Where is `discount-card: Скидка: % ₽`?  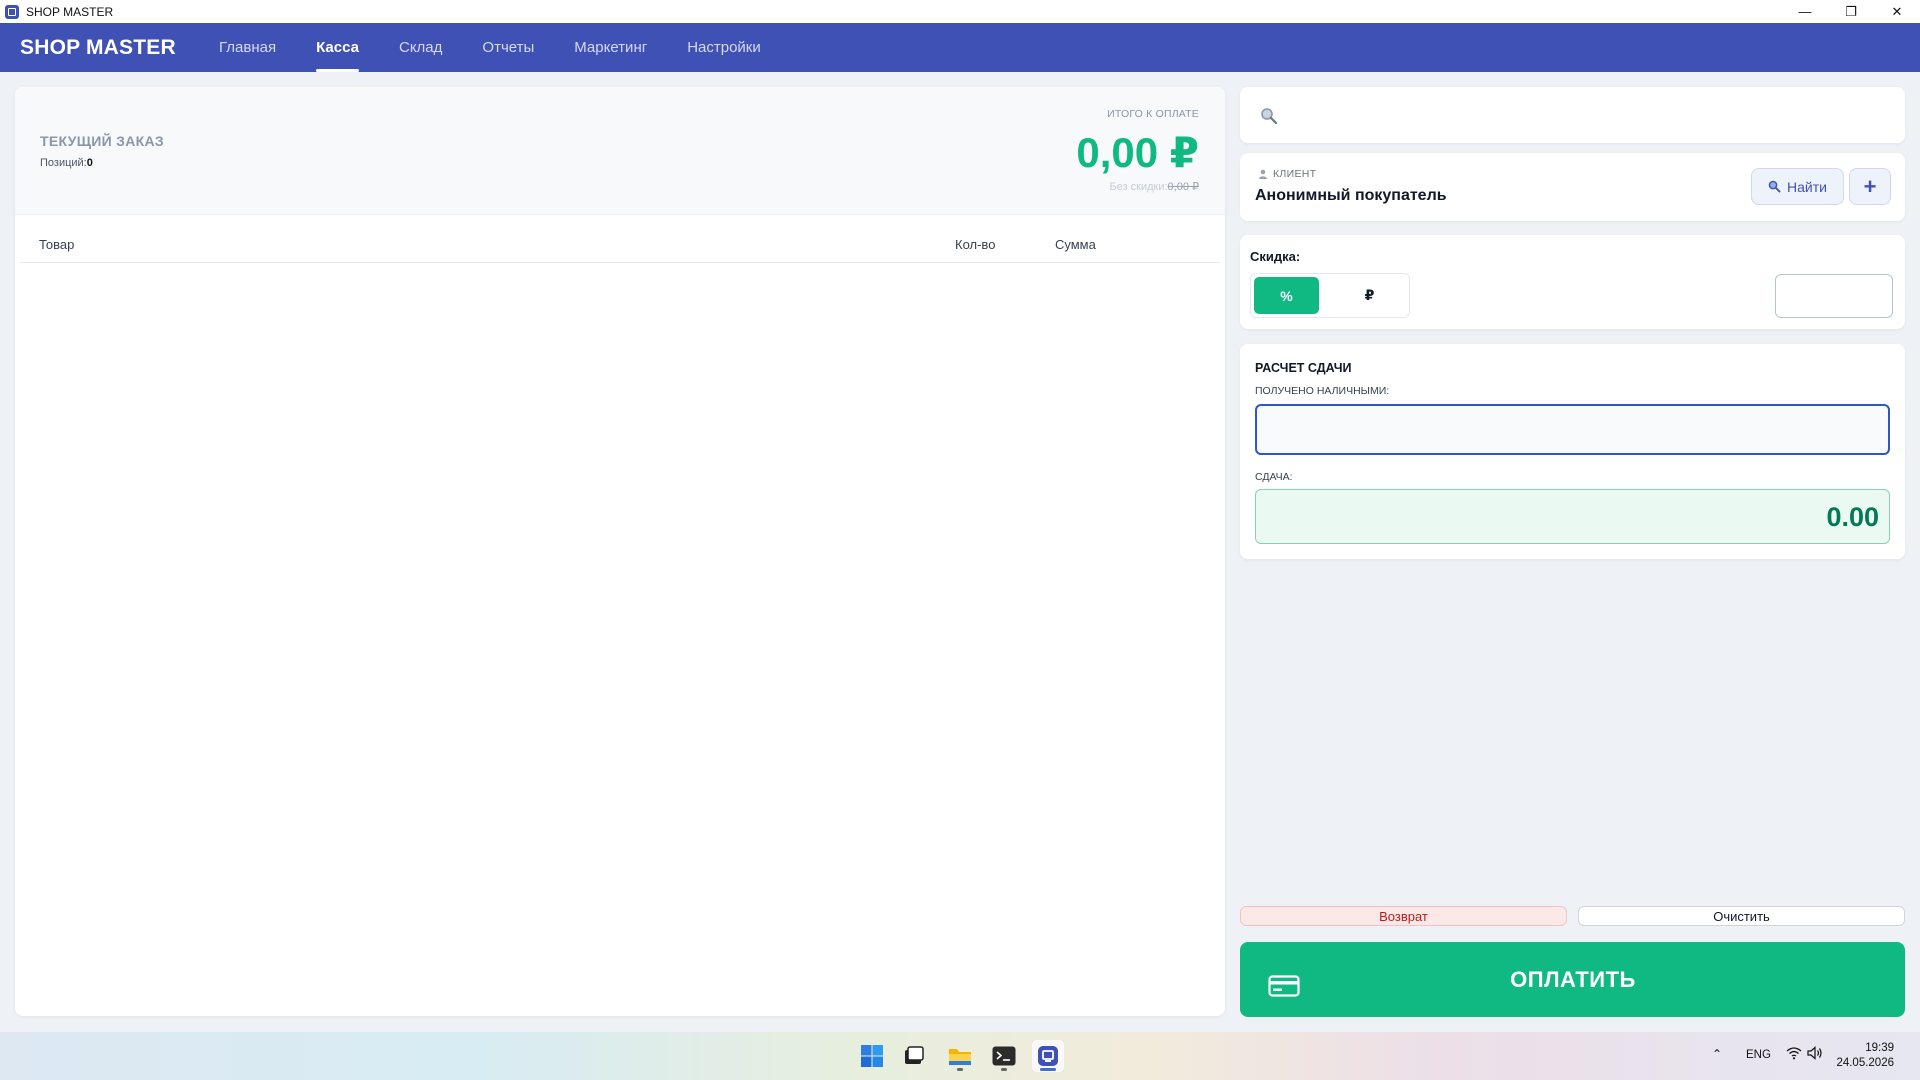
discount-card: Скидка: % ₽ is located at coordinates (1572, 282).